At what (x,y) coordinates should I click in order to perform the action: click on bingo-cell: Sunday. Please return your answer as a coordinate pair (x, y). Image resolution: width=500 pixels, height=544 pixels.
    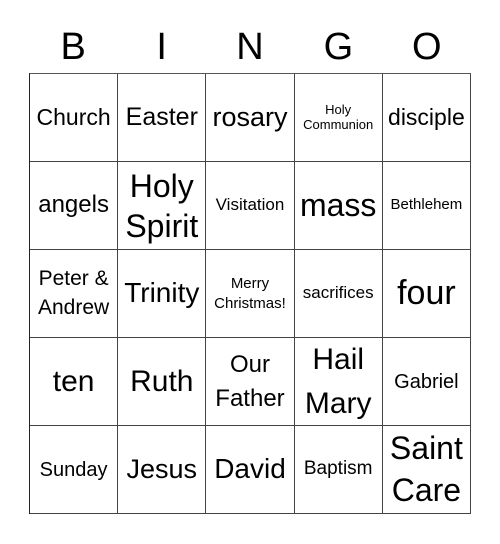
    Looking at the image, I should click on (74, 470).